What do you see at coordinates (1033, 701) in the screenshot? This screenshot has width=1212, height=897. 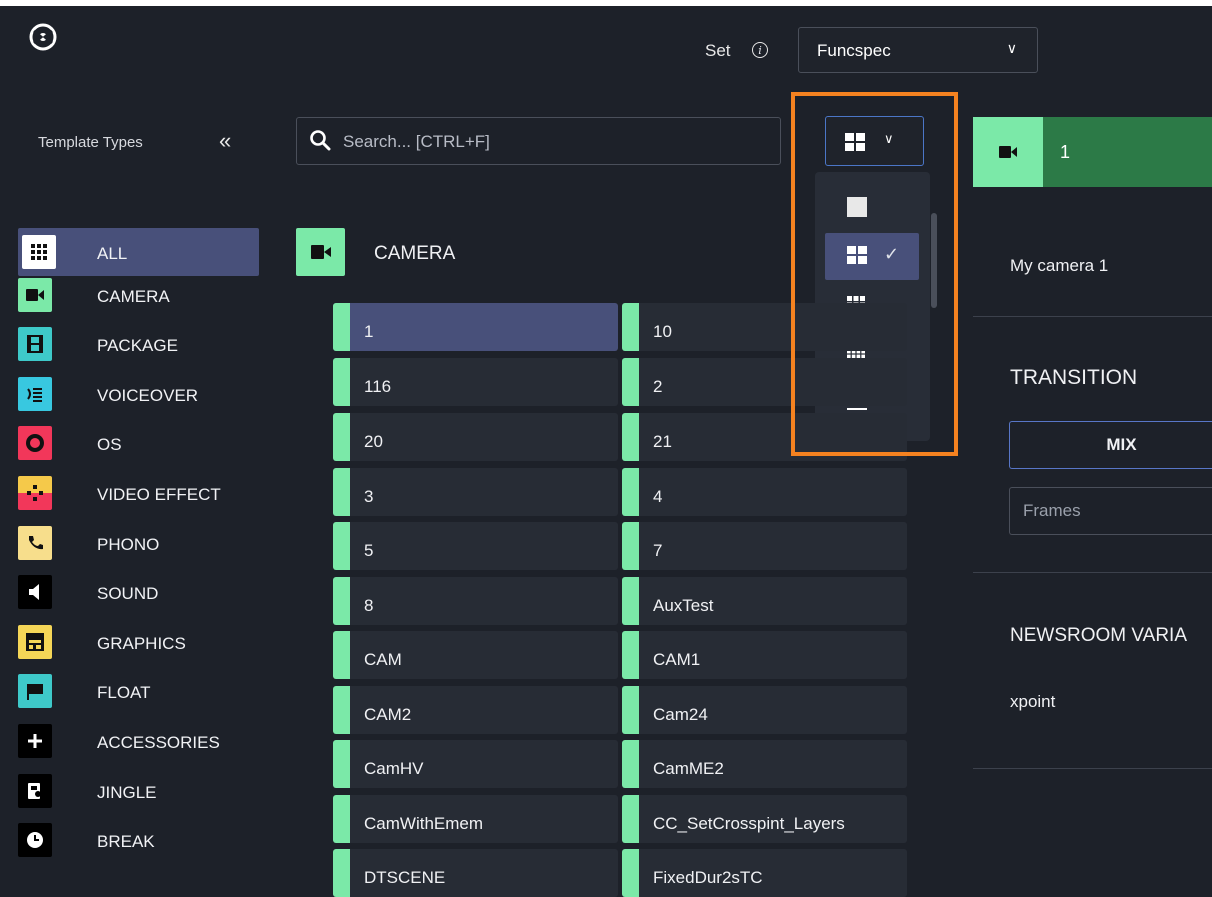 I see `newsroom-value: xpoint` at bounding box center [1033, 701].